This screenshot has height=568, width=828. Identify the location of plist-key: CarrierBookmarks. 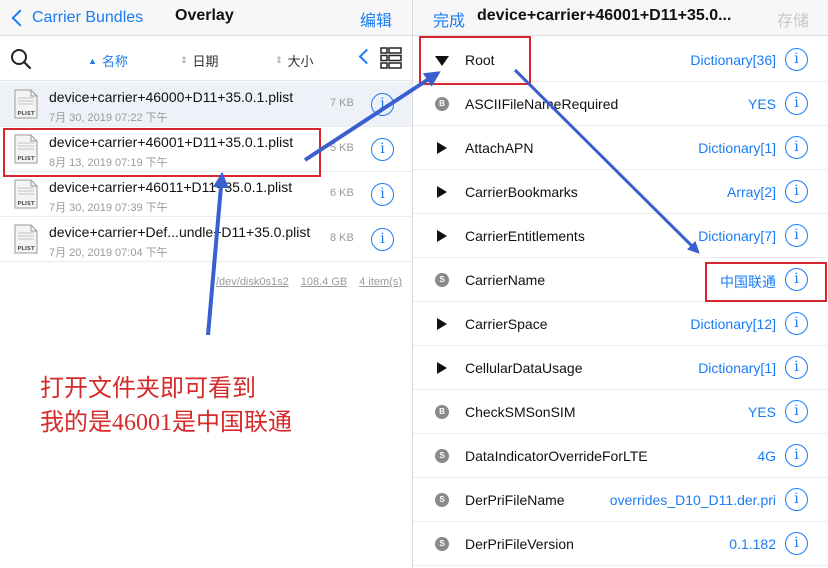
(521, 192).